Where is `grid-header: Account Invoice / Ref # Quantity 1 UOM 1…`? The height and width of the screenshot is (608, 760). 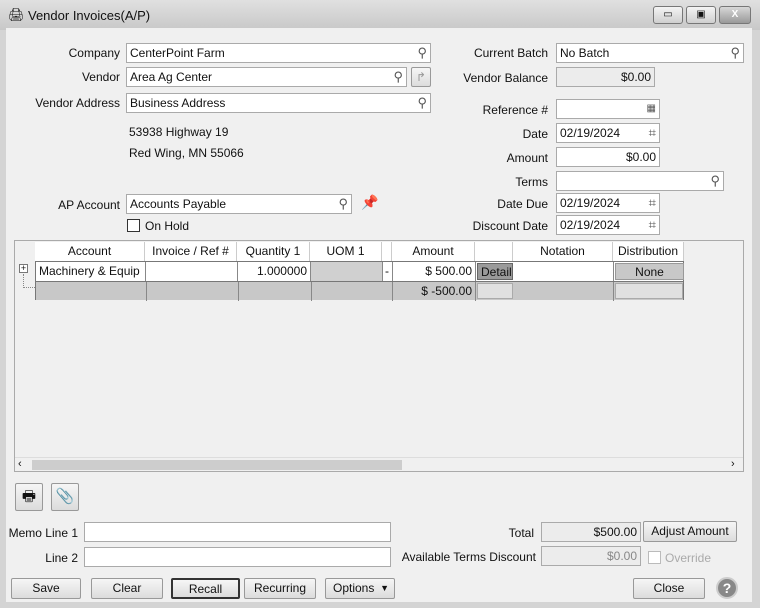
grid-header: Account Invoice / Ref # Quantity 1 UOM 1… is located at coordinates (359, 251).